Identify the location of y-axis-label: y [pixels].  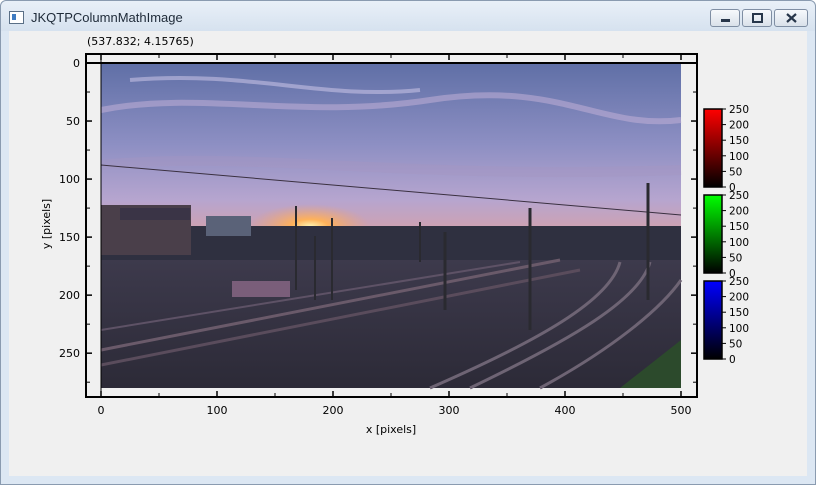
(46, 224).